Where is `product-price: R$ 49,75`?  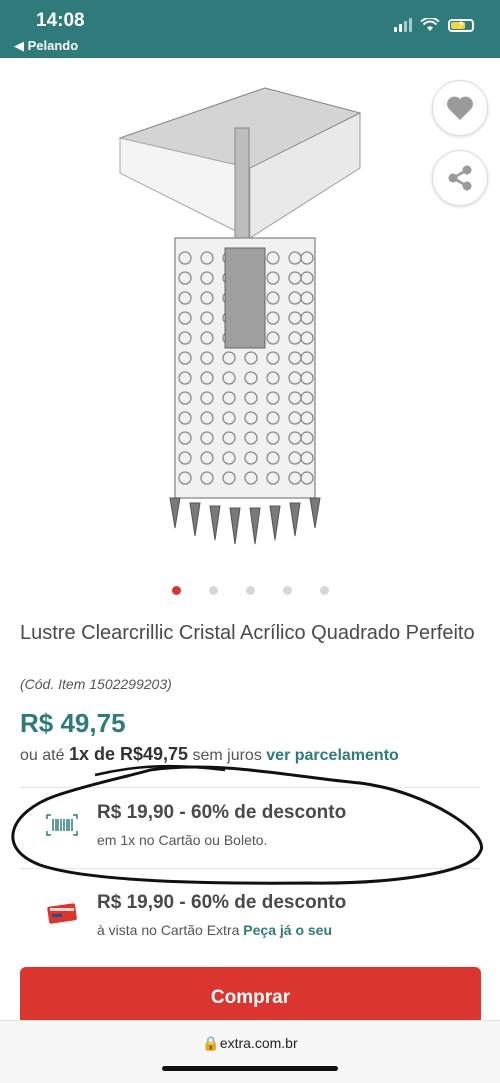 product-price: R$ 49,75 is located at coordinates (73, 723).